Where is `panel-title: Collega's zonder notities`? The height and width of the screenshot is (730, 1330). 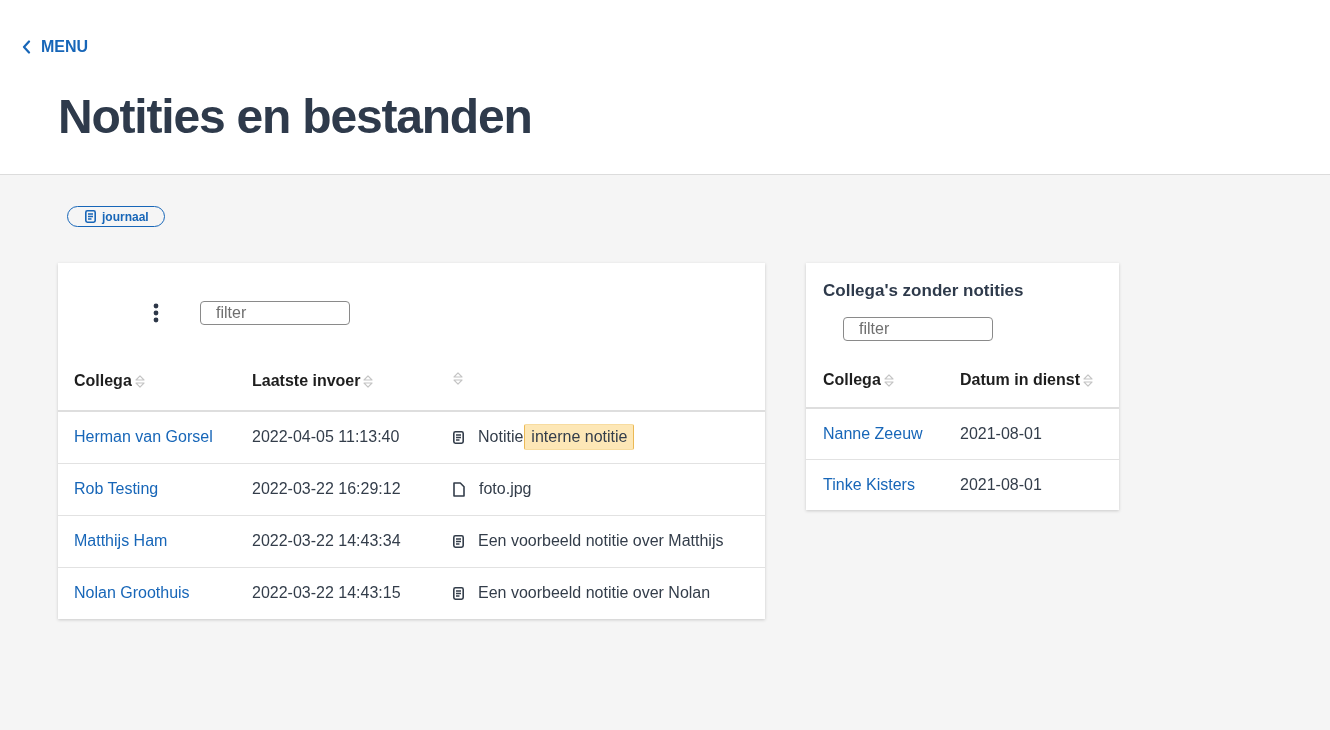 panel-title: Collega's zonder notities is located at coordinates (923, 291).